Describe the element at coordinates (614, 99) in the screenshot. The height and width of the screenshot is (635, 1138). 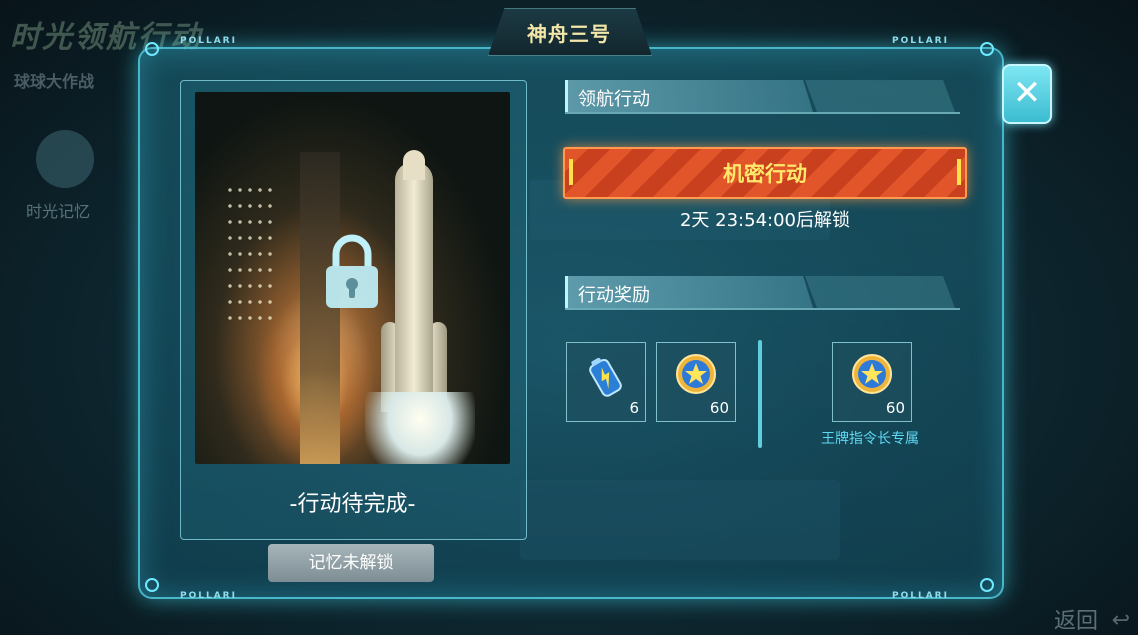
I see `mission-header: 领航行动` at that location.